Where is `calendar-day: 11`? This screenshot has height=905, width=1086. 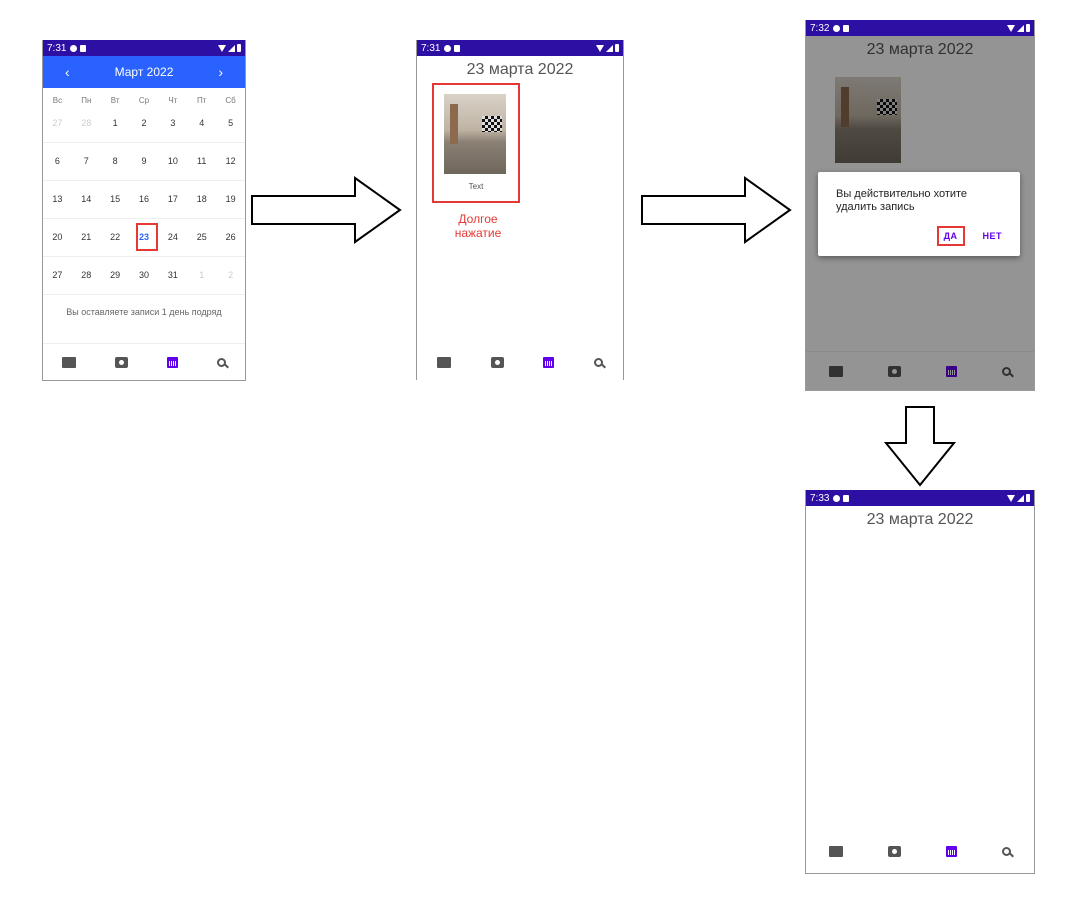 calendar-day: 11 is located at coordinates (202, 162).